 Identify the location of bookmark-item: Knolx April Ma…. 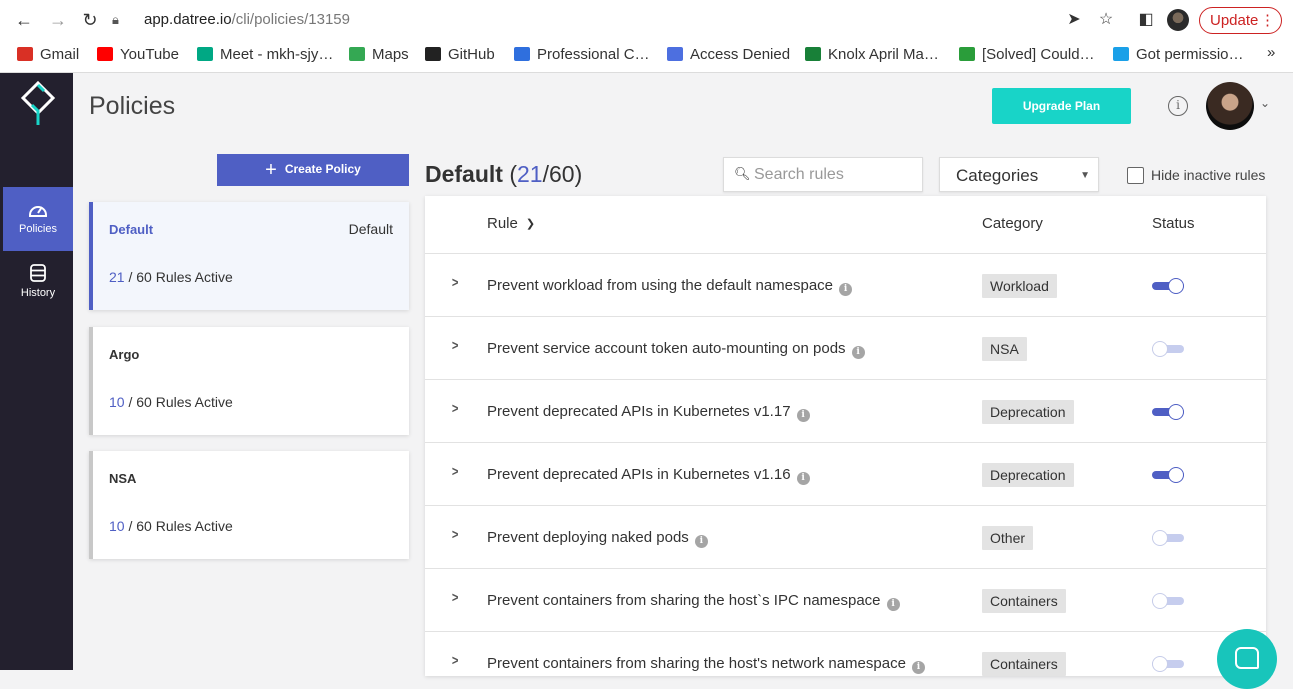
(872, 55).